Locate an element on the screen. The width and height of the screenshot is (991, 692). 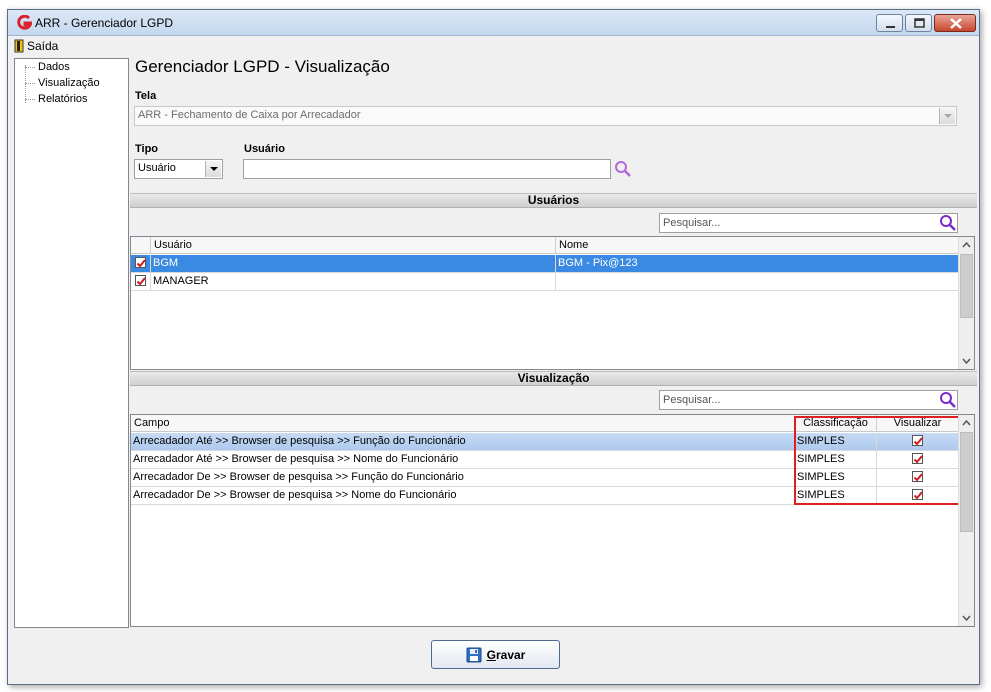
nome-cell: BGM - Pix@123 is located at coordinates (757, 264).